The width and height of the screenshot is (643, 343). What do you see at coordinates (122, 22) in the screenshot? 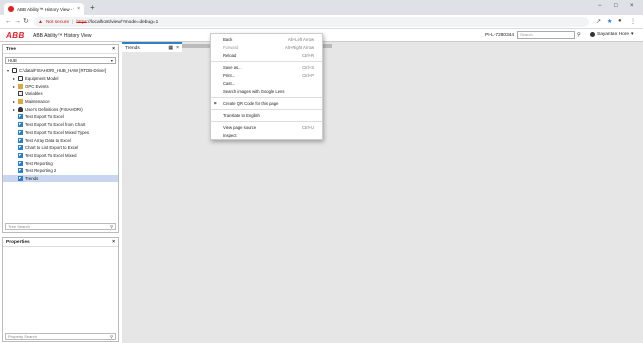
I see `url-text: ://localhost/view/?mode=debug=1` at bounding box center [122, 22].